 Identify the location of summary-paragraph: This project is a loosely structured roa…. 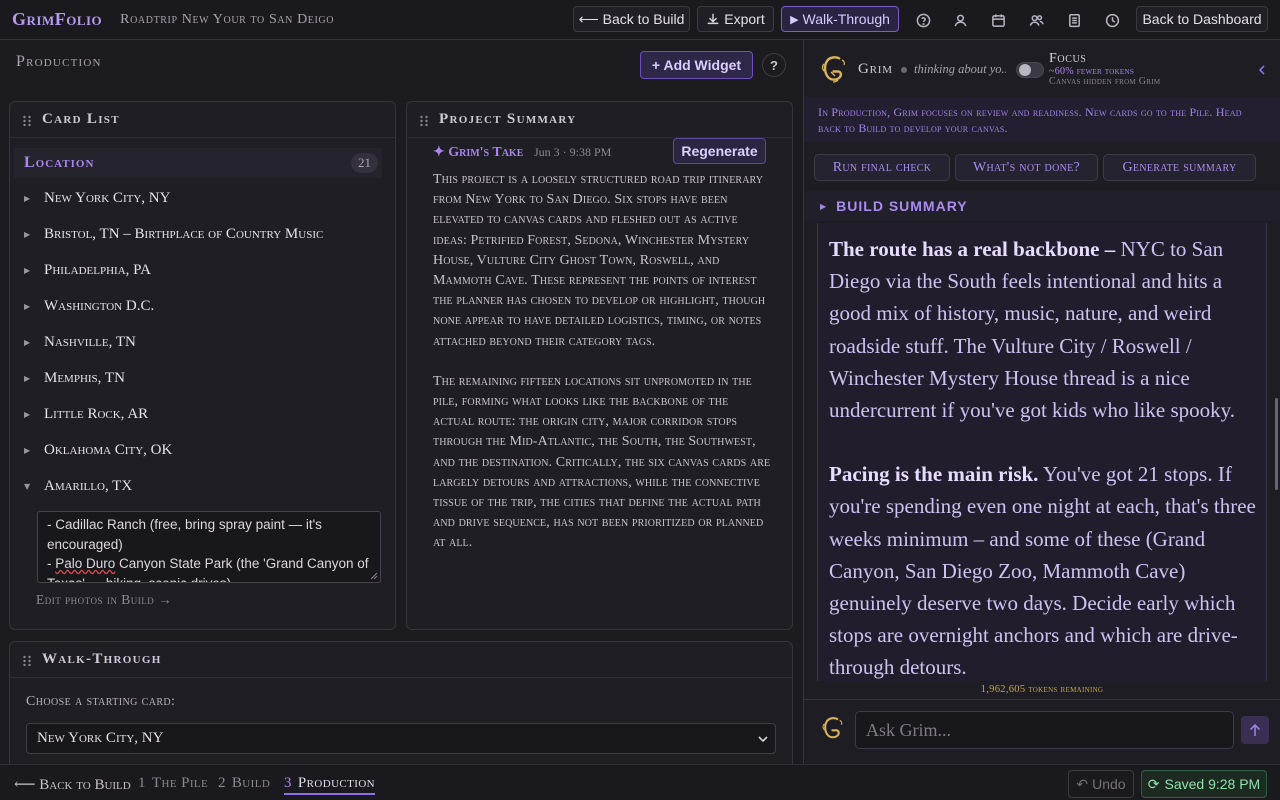
(599, 260).